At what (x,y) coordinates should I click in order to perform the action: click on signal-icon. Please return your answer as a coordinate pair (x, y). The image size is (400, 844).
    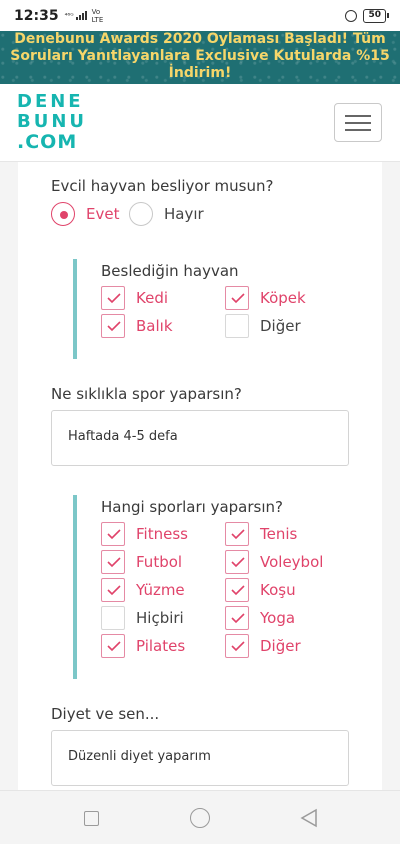
    Looking at the image, I should click on (82, 16).